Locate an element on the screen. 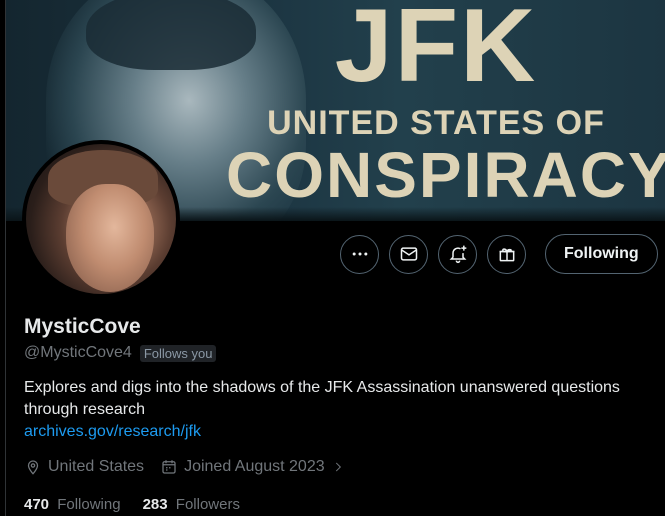 The height and width of the screenshot is (516, 665). notifications-button is located at coordinates (457, 254).